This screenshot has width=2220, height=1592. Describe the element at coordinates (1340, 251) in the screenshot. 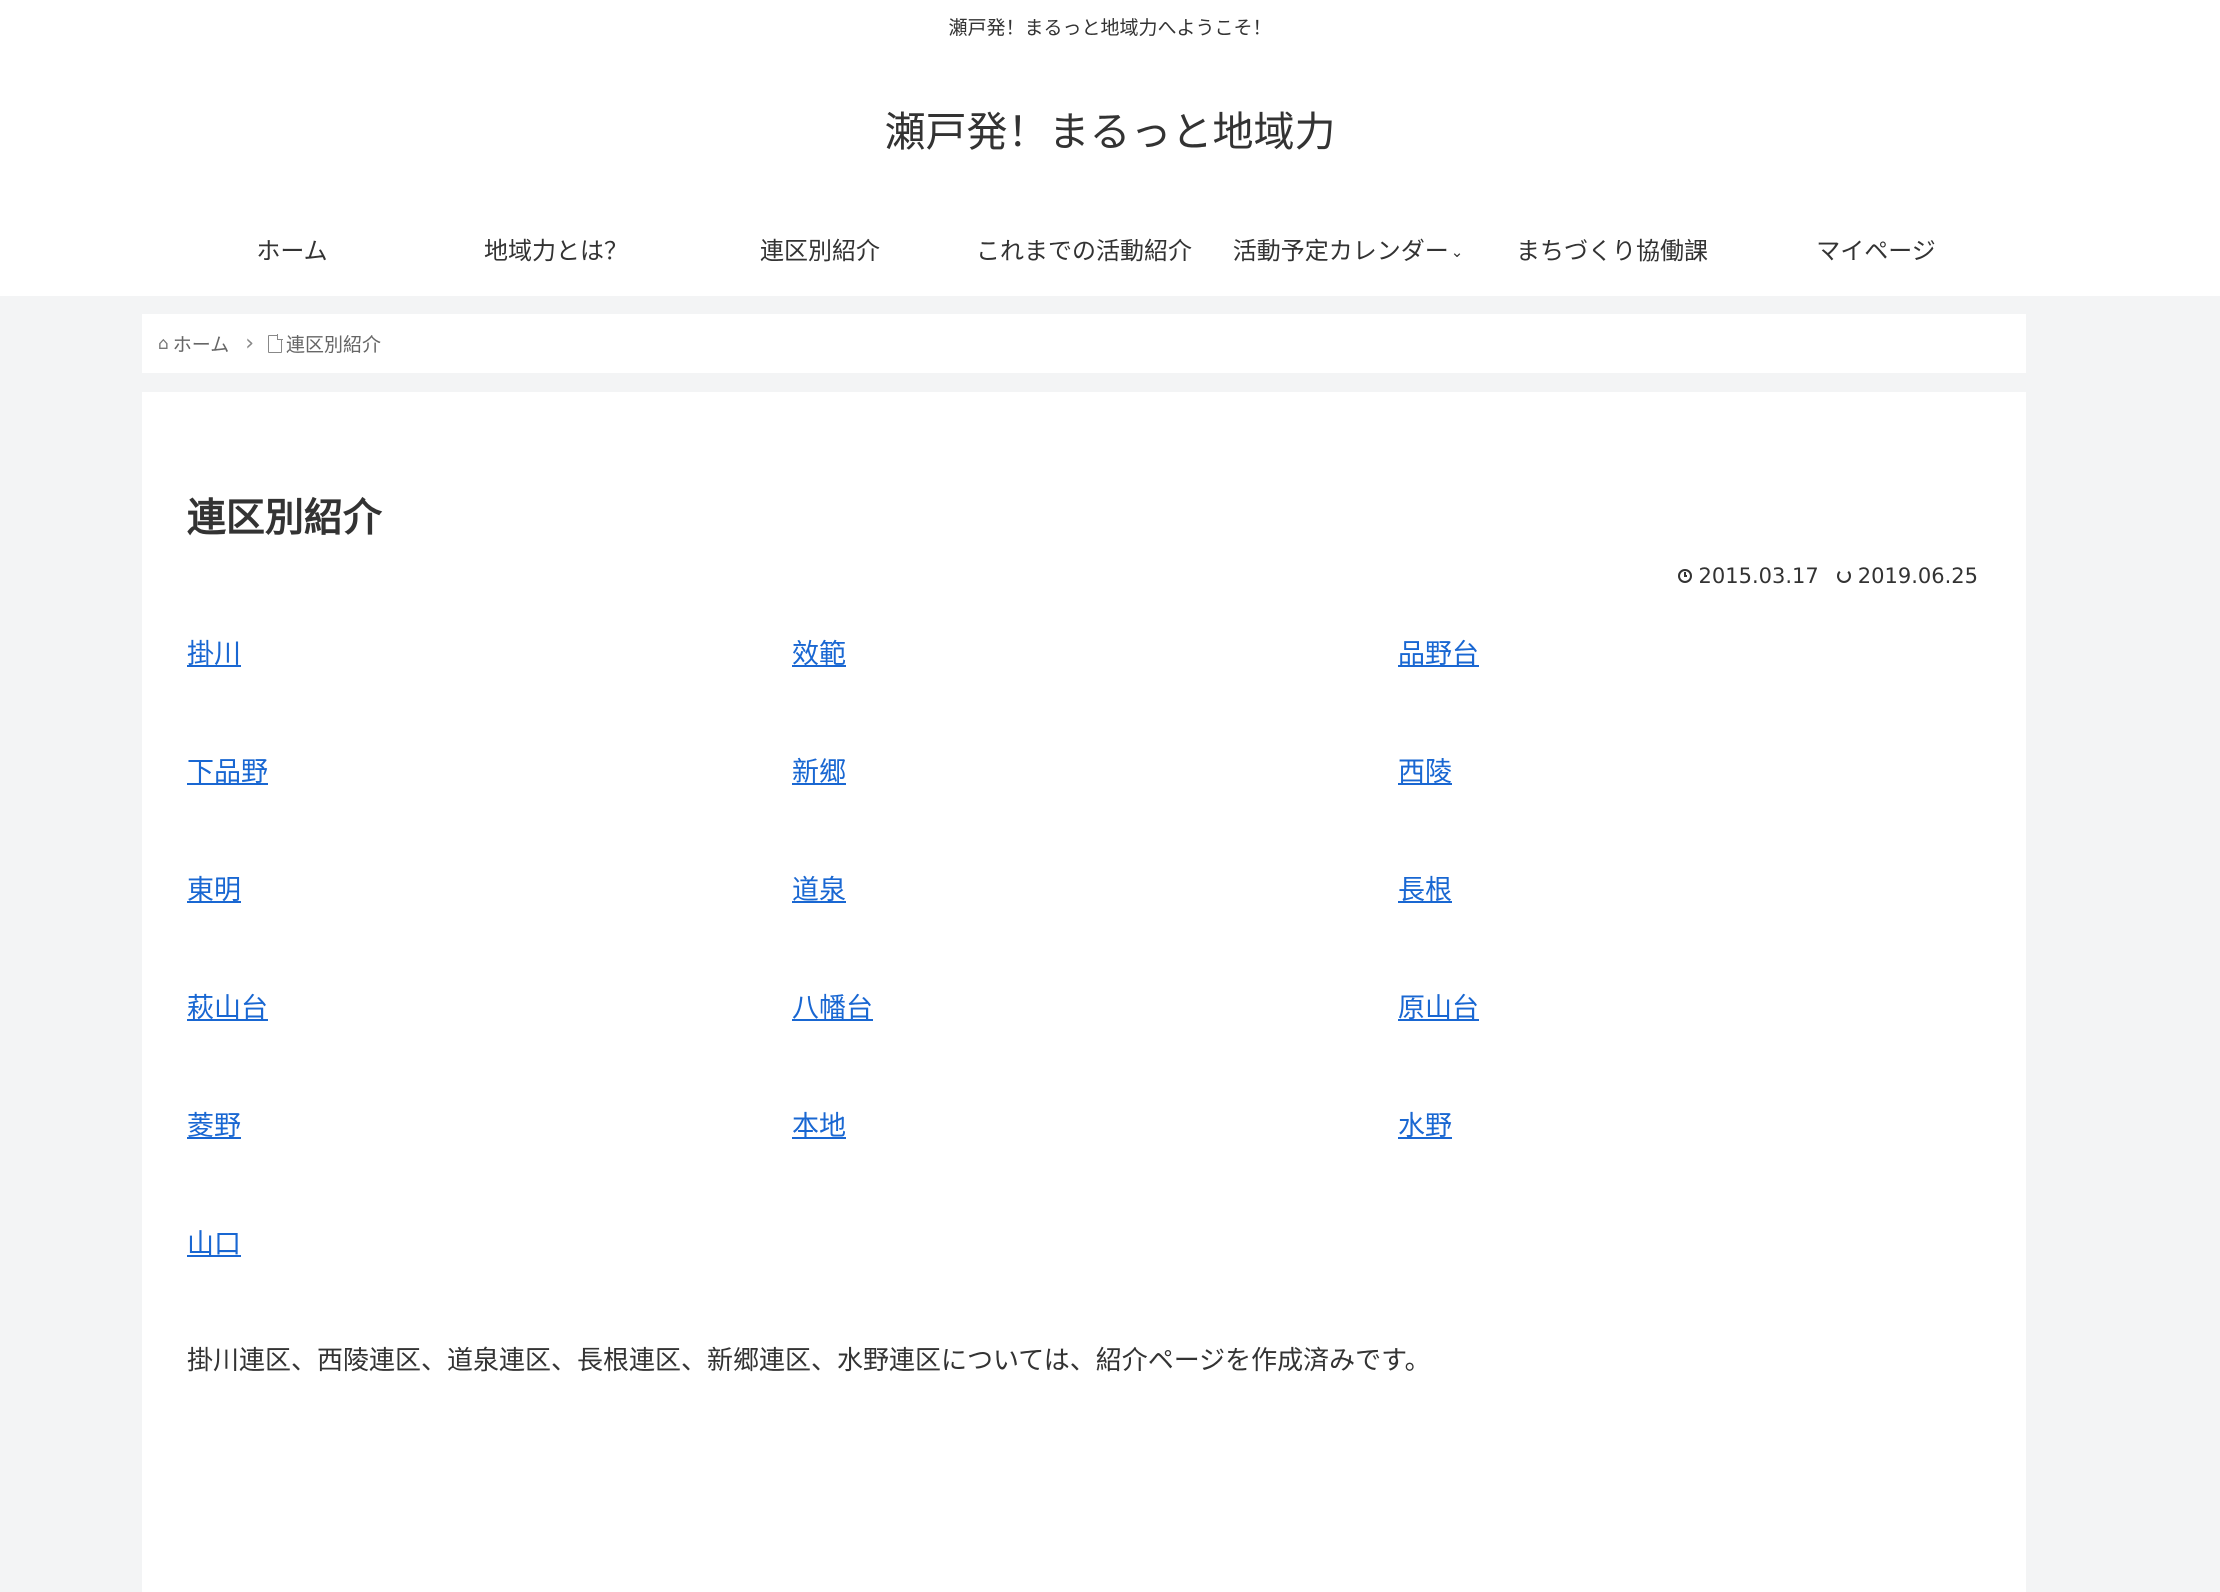

I see `nav-item-calendar-label: 活動予定カレンダー` at that location.